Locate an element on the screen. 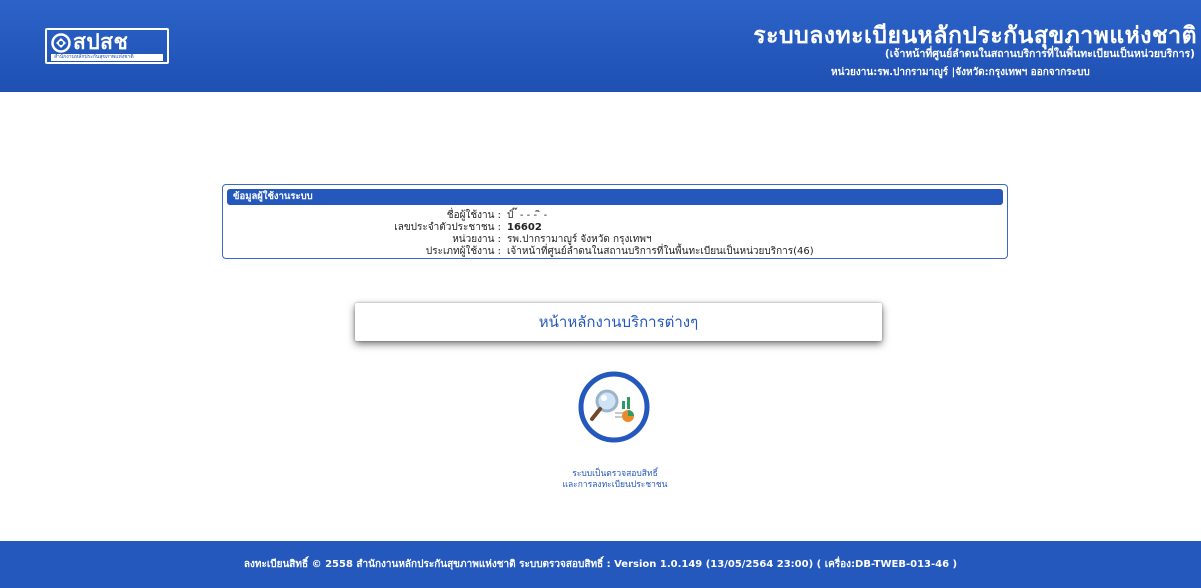  user-type-label: ประเภทผู้ใช้งาน : is located at coordinates (463, 251).